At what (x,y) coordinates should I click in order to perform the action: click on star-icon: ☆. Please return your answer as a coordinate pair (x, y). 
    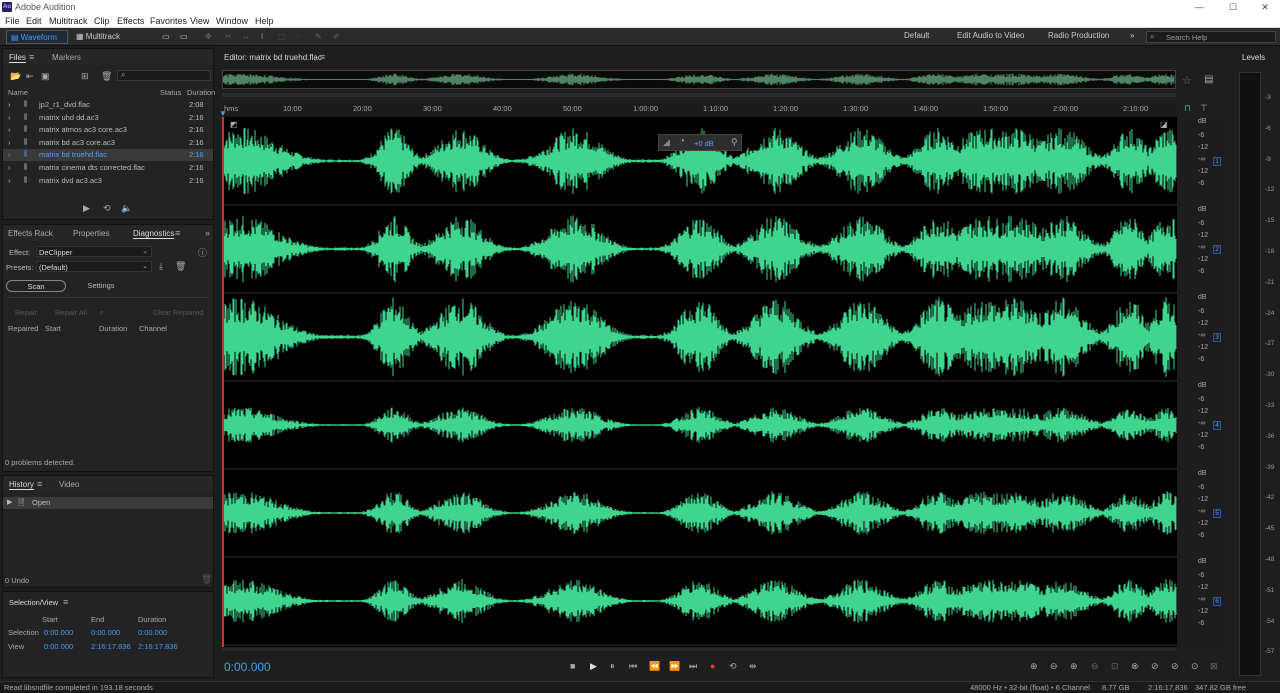
    Looking at the image, I should click on (1187, 80).